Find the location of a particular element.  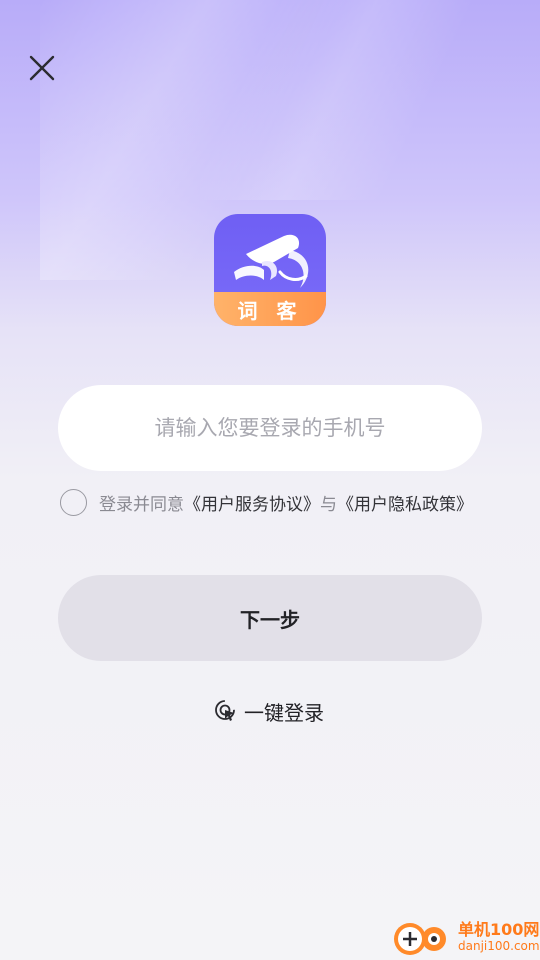

agreement-prefix: 登录并同意 is located at coordinates (141, 504).